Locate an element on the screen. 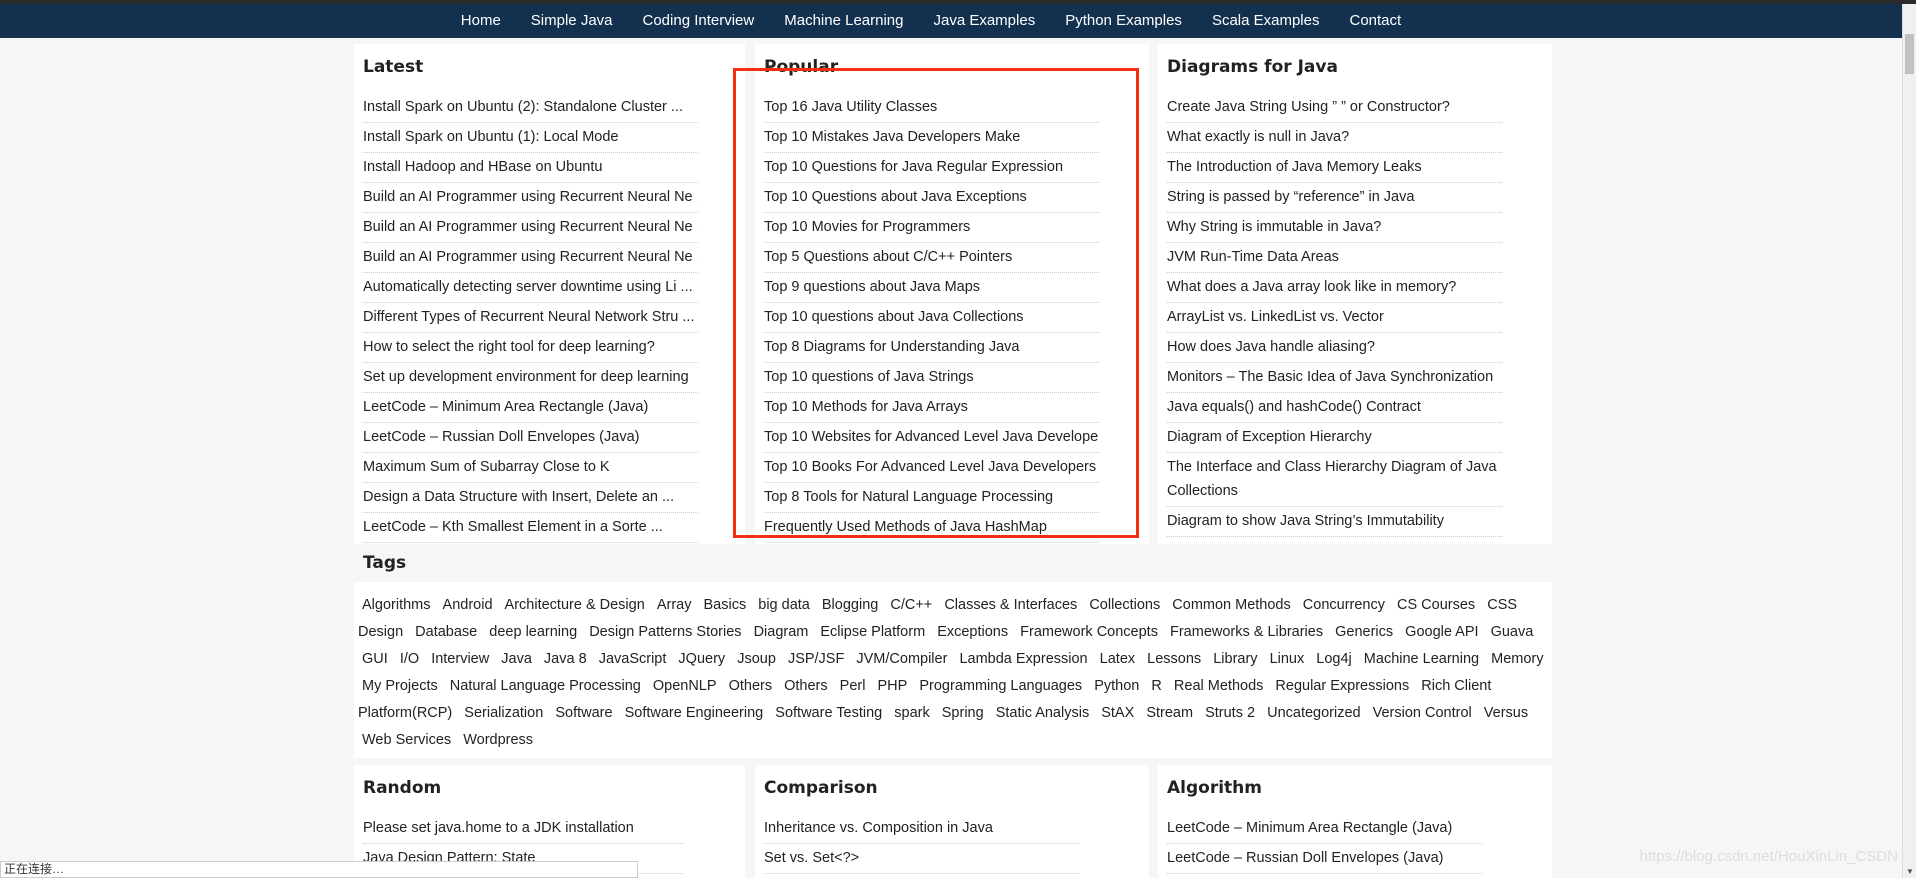  tag-link: Collections is located at coordinates (1124, 605).